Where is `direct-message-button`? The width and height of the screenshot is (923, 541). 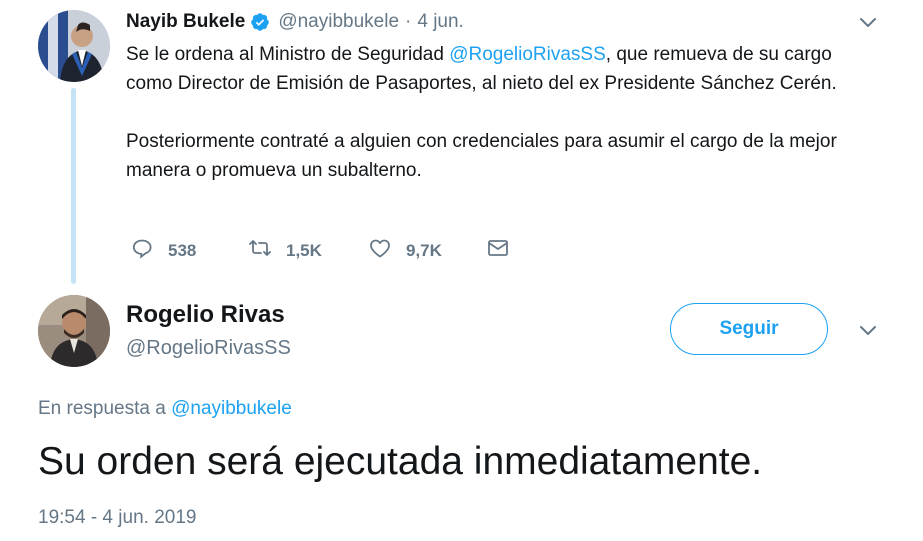
direct-message-button is located at coordinates (498, 250).